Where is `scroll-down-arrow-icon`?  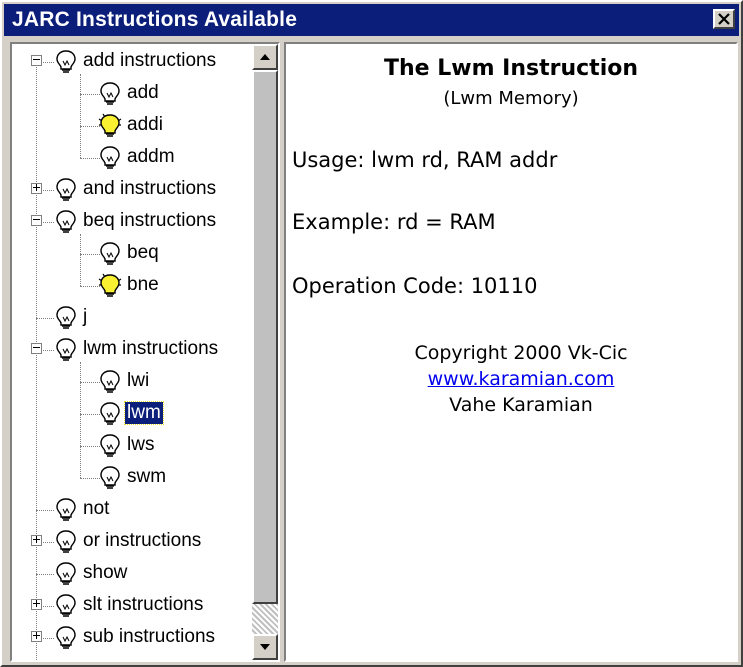
scroll-down-arrow-icon is located at coordinates (265, 647).